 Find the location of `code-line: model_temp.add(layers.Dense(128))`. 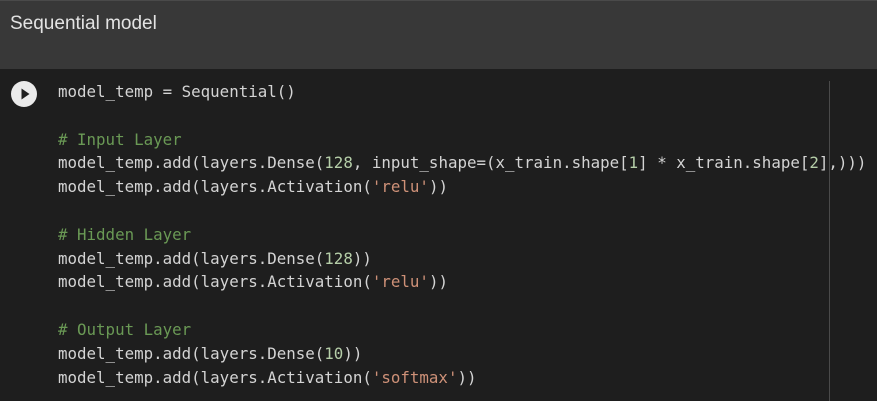

code-line: model_temp.add(layers.Dense(128)) is located at coordinates (467, 259).